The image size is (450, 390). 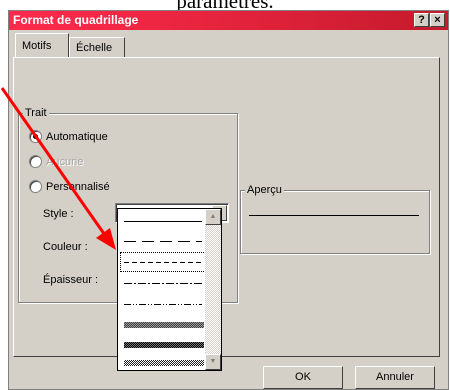 What do you see at coordinates (77, 136) in the screenshot?
I see `radio-automatique-label: Automatique` at bounding box center [77, 136].